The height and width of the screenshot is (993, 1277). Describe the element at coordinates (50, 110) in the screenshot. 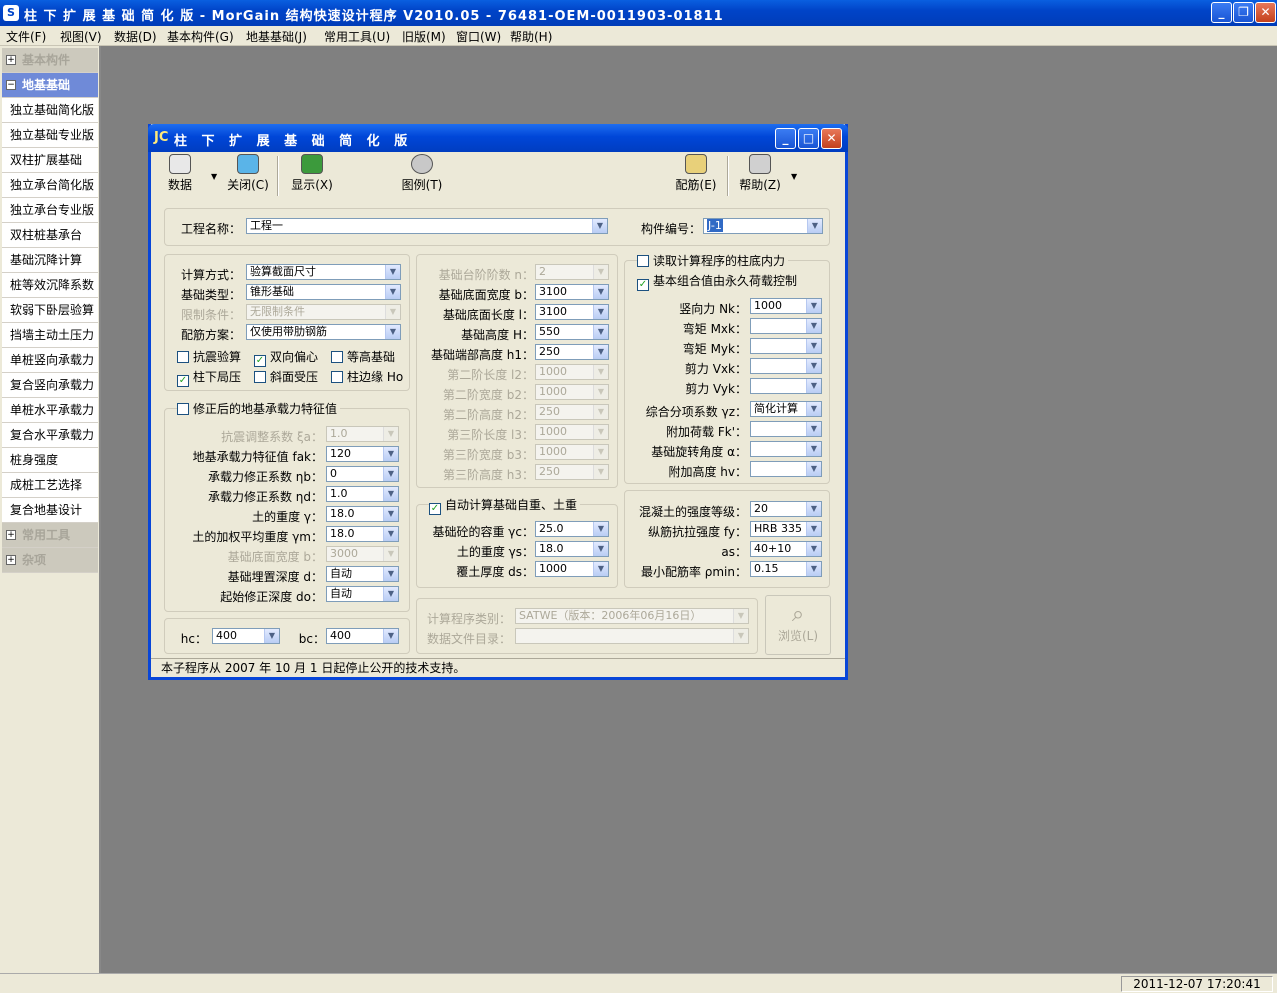

I see `sidebar-item: 独立基础简化版` at that location.